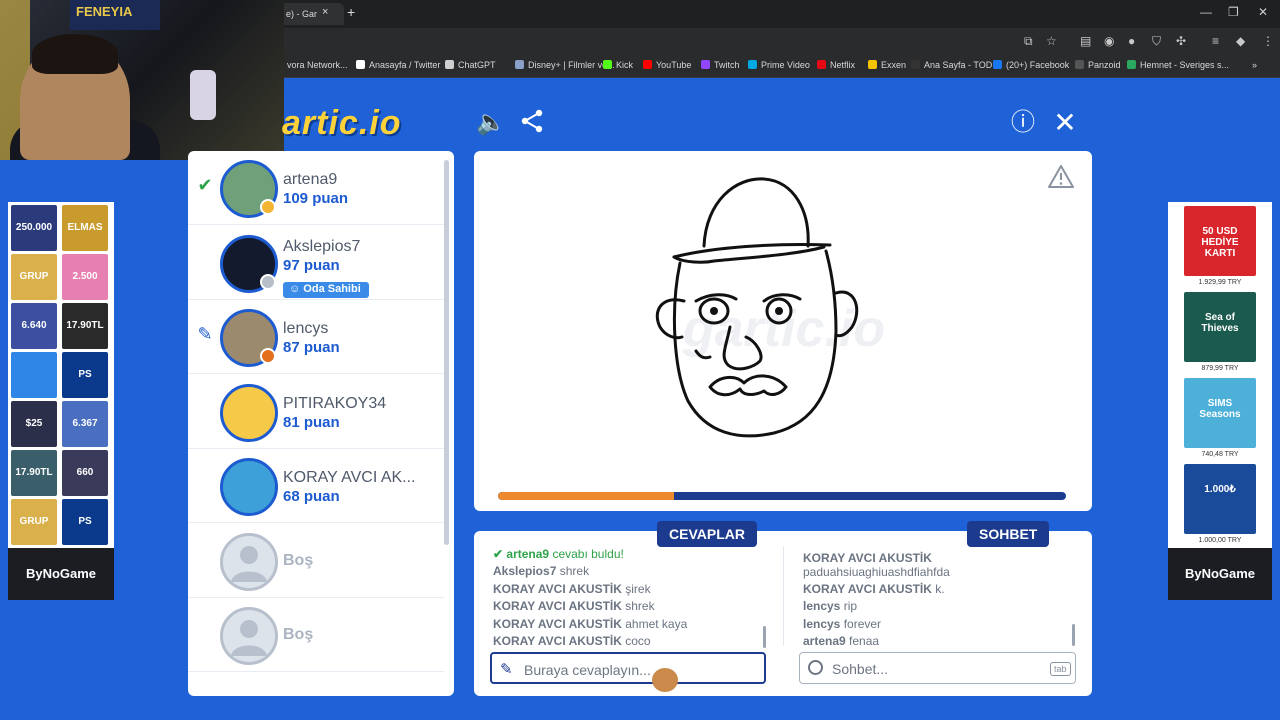  I want to click on status-badge, so click(268, 356).